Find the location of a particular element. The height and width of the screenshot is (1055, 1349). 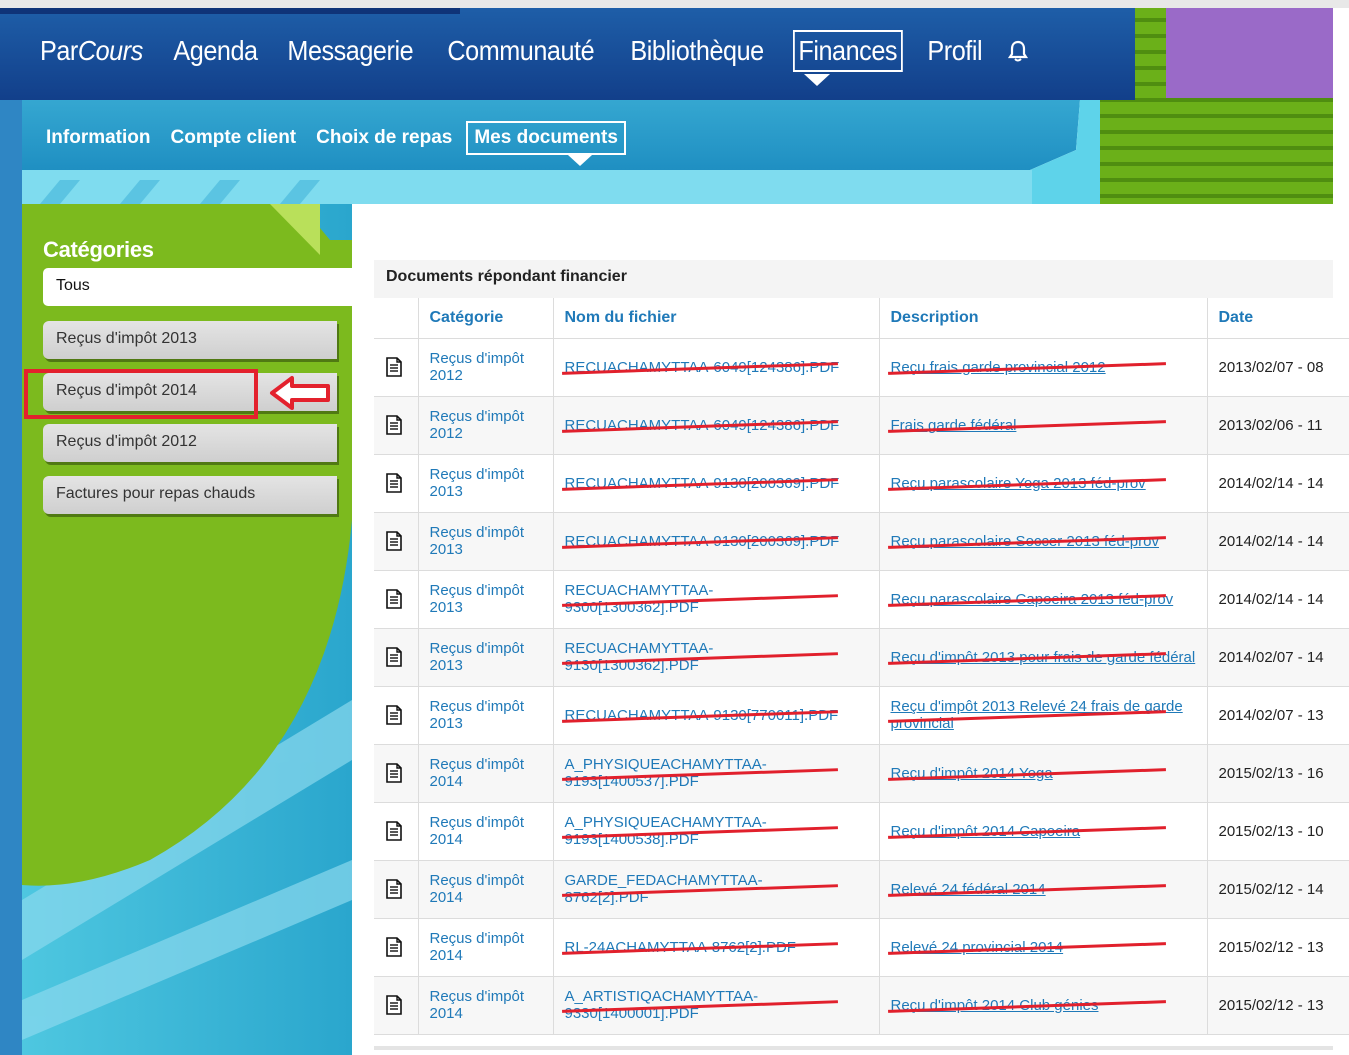

filename-link: A_ARTISTIQACHAMYTTAA-9330[1400001].PDF is located at coordinates (705, 1005).